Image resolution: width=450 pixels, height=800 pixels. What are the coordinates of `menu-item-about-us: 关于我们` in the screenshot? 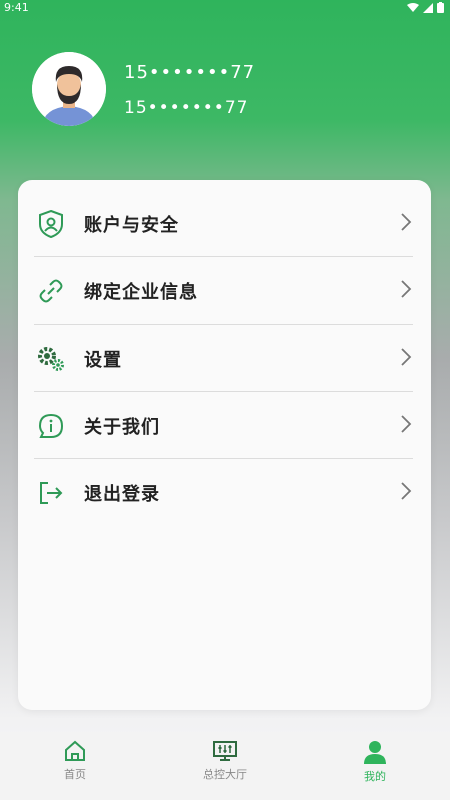 It's located at (224, 425).